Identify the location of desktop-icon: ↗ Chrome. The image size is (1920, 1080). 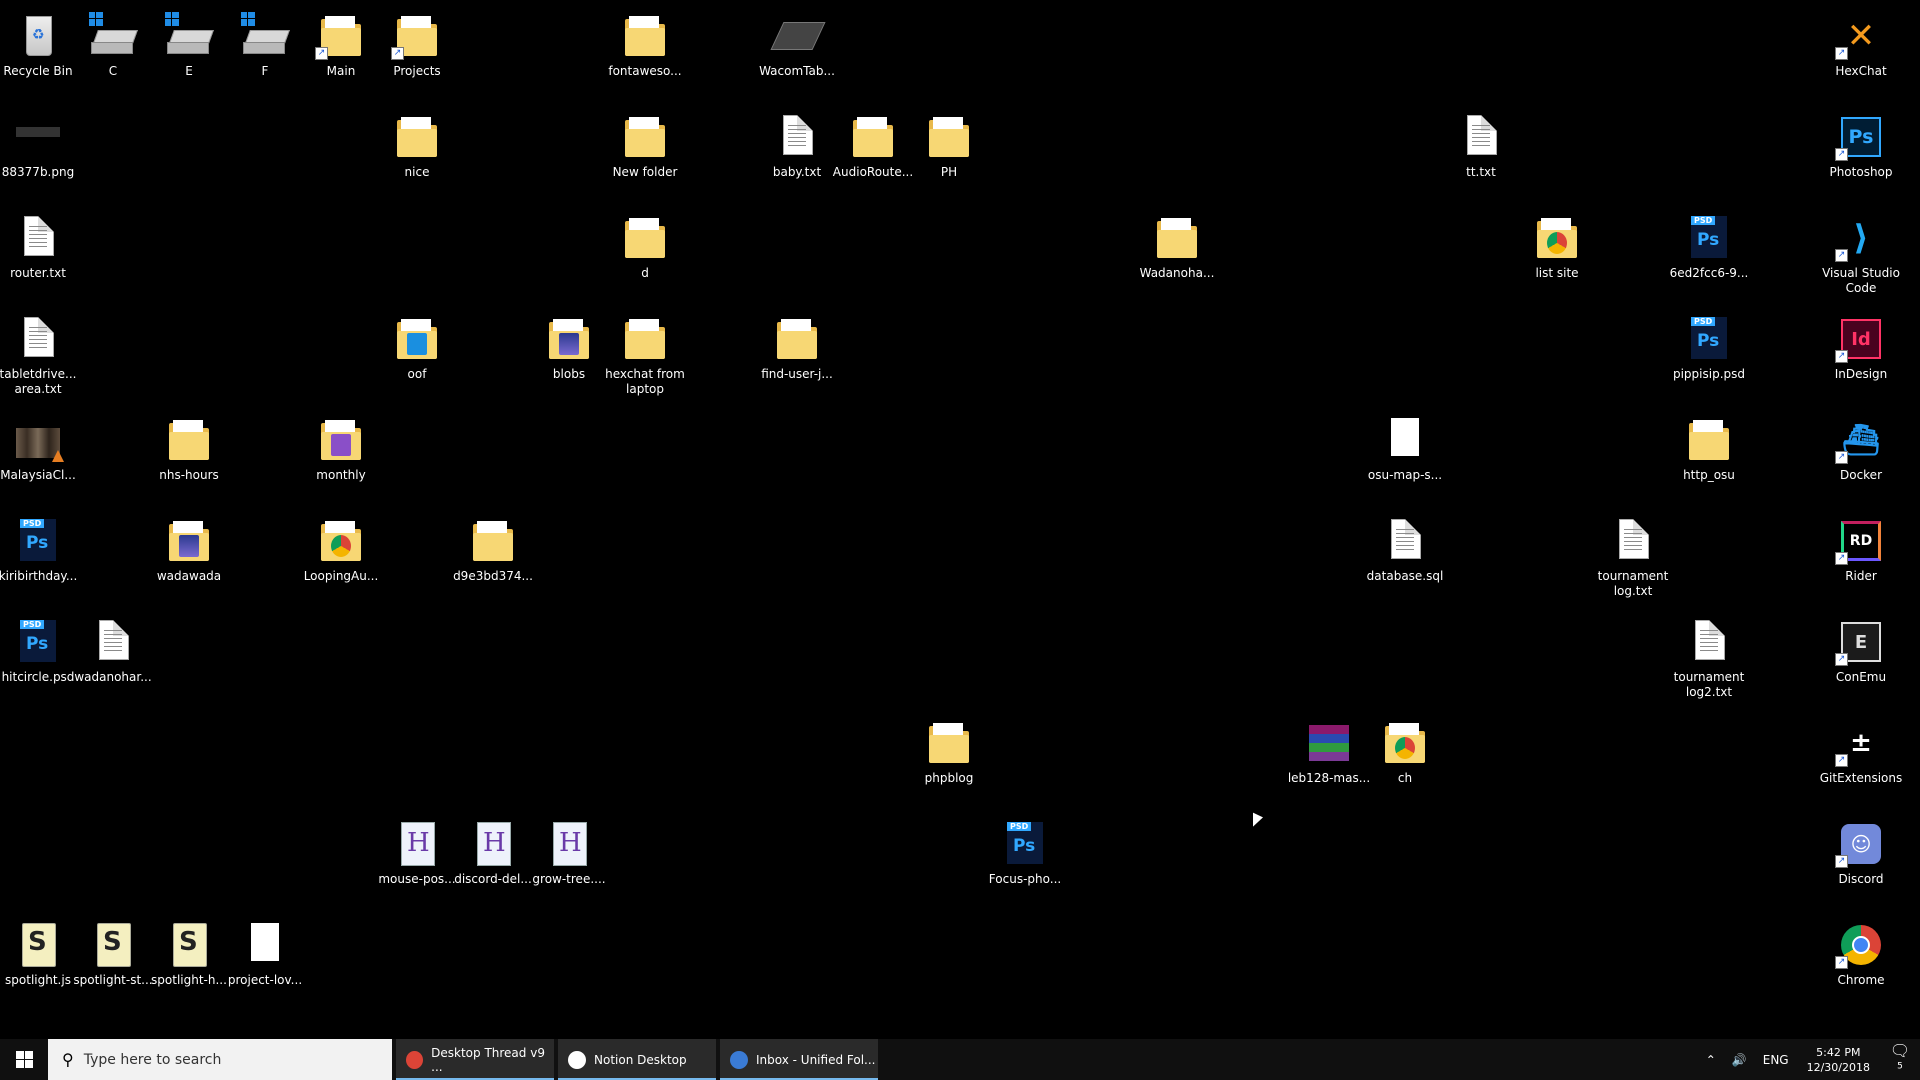
(1861, 961).